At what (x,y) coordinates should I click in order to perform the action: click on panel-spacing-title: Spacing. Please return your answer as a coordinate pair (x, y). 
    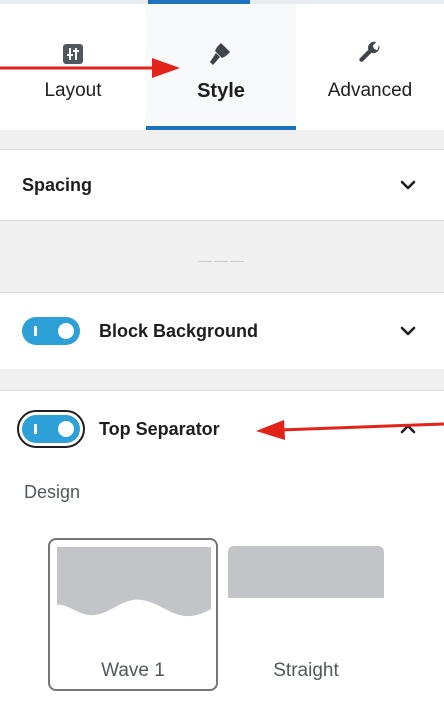
    Looking at the image, I should click on (57, 184).